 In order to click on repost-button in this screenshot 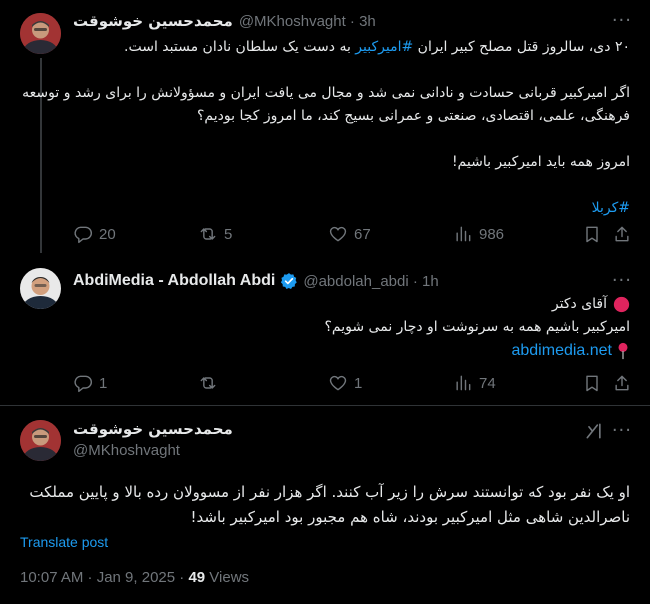, I will do `click(211, 383)`.